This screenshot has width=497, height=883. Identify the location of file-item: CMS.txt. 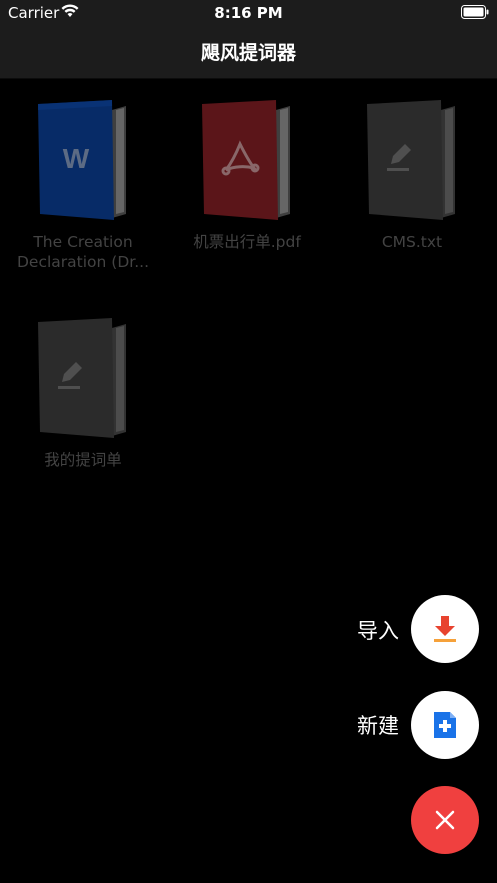
(412, 184).